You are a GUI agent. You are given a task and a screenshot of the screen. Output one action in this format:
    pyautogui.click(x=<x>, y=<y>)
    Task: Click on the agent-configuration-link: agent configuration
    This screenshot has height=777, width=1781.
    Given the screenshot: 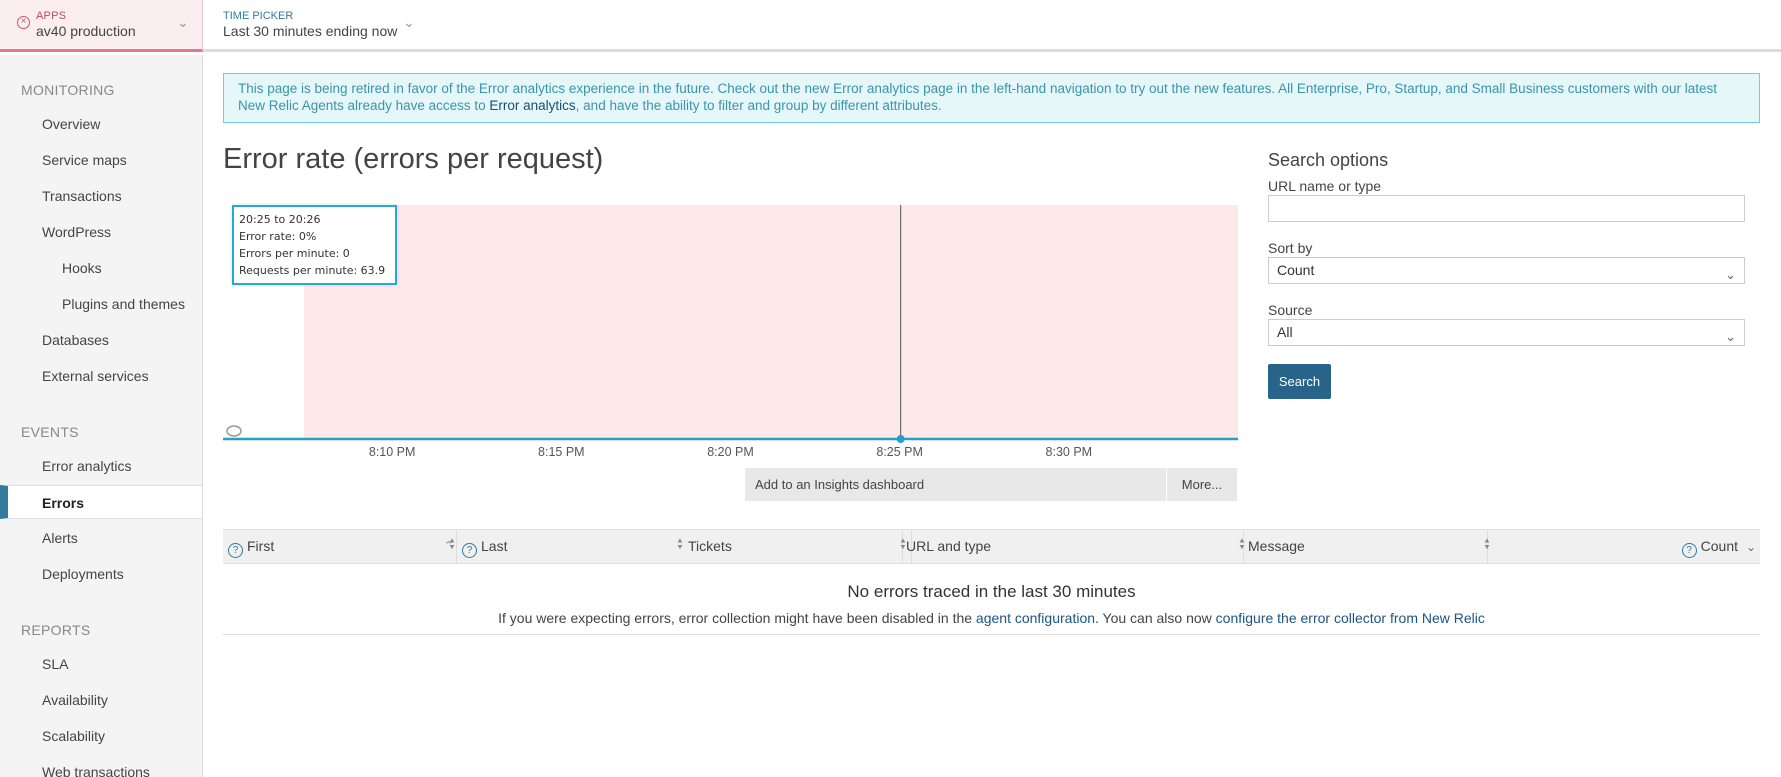 What is the action you would take?
    pyautogui.click(x=1035, y=618)
    